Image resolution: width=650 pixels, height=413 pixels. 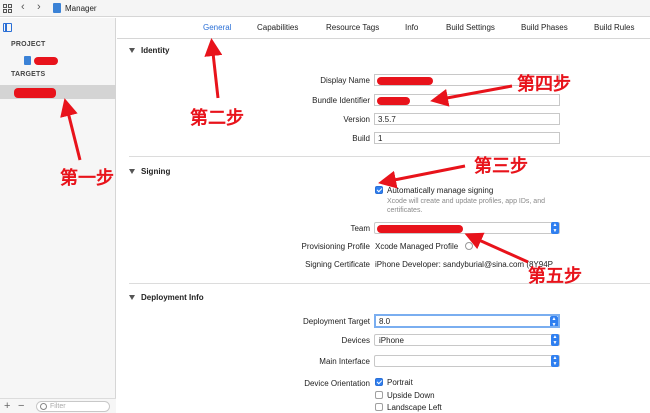 What do you see at coordinates (277, 27) in the screenshot?
I see `tab-capabilities: Capabilities` at bounding box center [277, 27].